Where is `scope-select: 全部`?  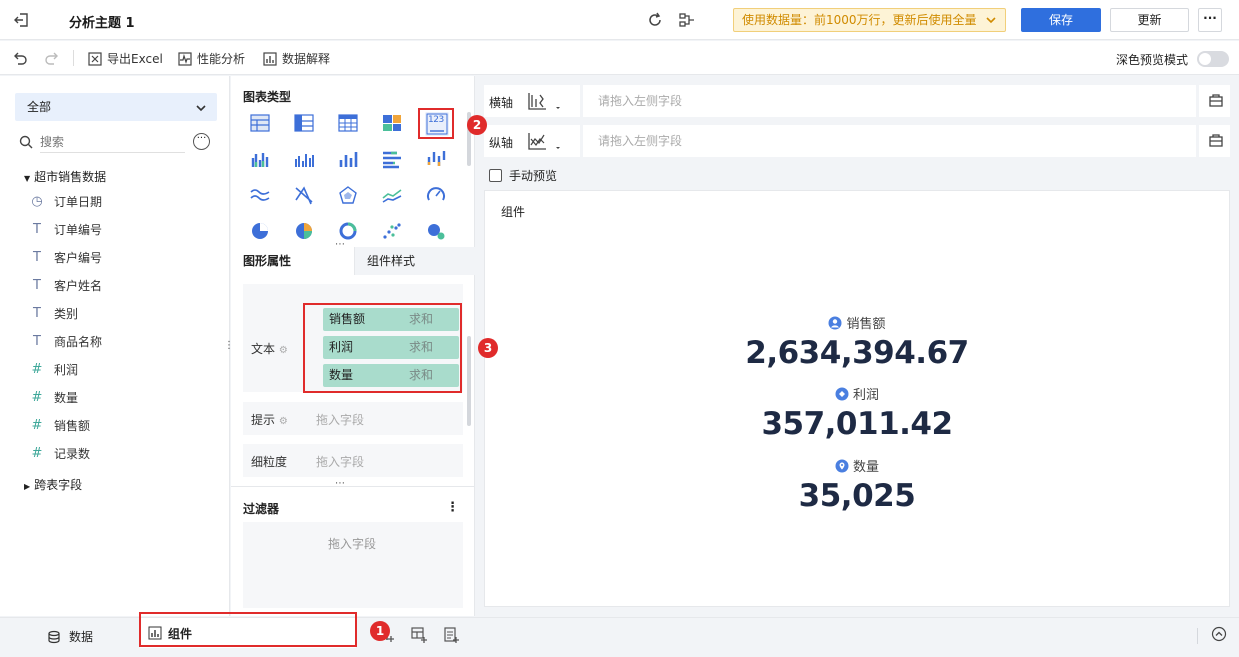
scope-select: 全部 is located at coordinates (116, 107).